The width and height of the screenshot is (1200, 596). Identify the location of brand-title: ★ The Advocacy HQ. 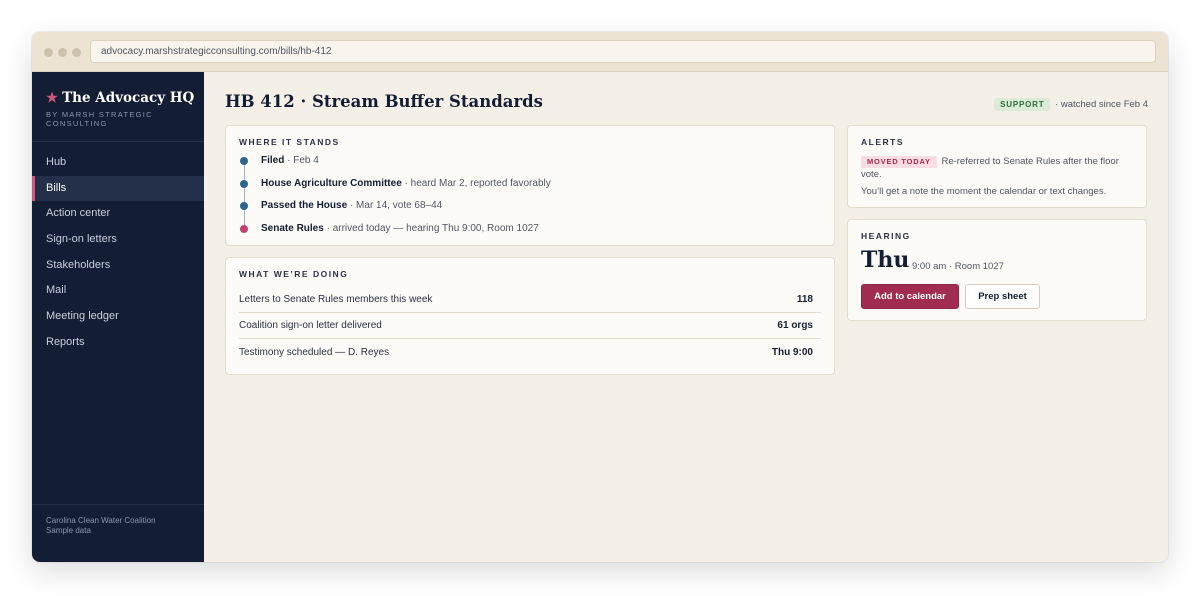
(120, 98).